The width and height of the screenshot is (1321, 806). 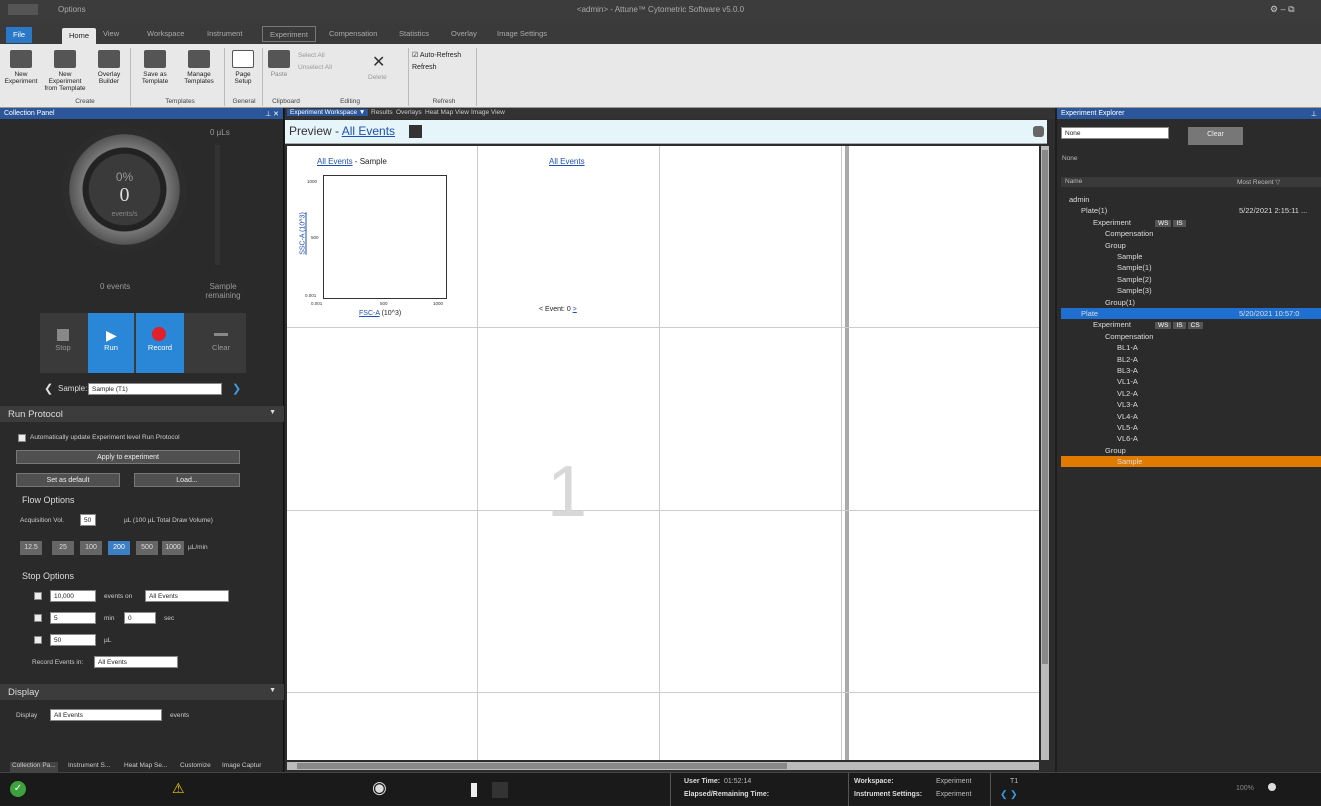 I want to click on tube-icon, so click(x=474, y=790).